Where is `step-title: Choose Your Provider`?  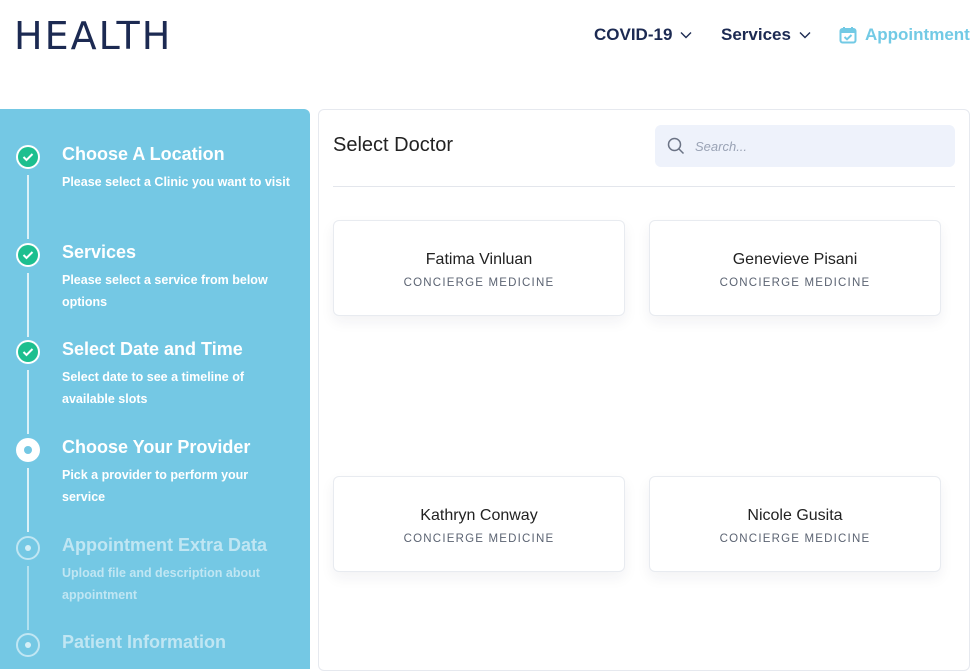 step-title: Choose Your Provider is located at coordinates (156, 447).